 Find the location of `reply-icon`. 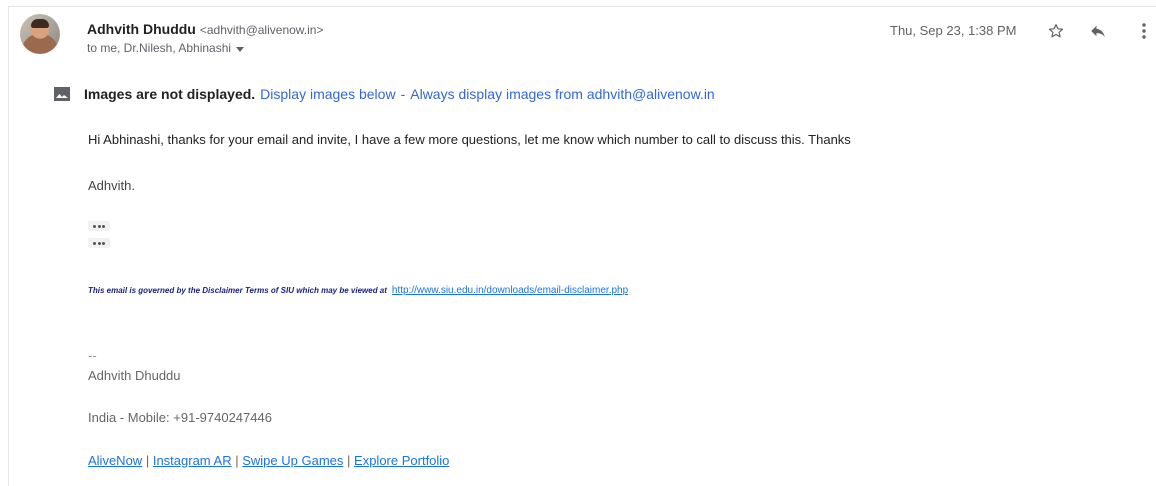

reply-icon is located at coordinates (1098, 31).